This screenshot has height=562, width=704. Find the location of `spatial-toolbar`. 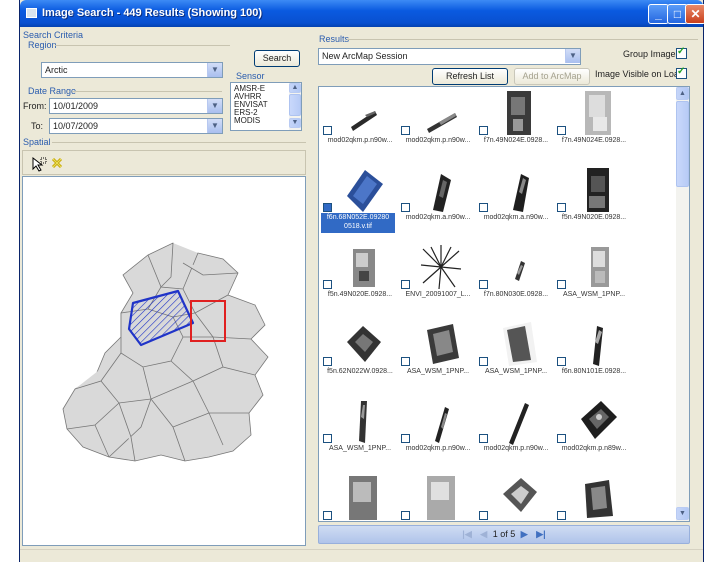

spatial-toolbar is located at coordinates (164, 162).